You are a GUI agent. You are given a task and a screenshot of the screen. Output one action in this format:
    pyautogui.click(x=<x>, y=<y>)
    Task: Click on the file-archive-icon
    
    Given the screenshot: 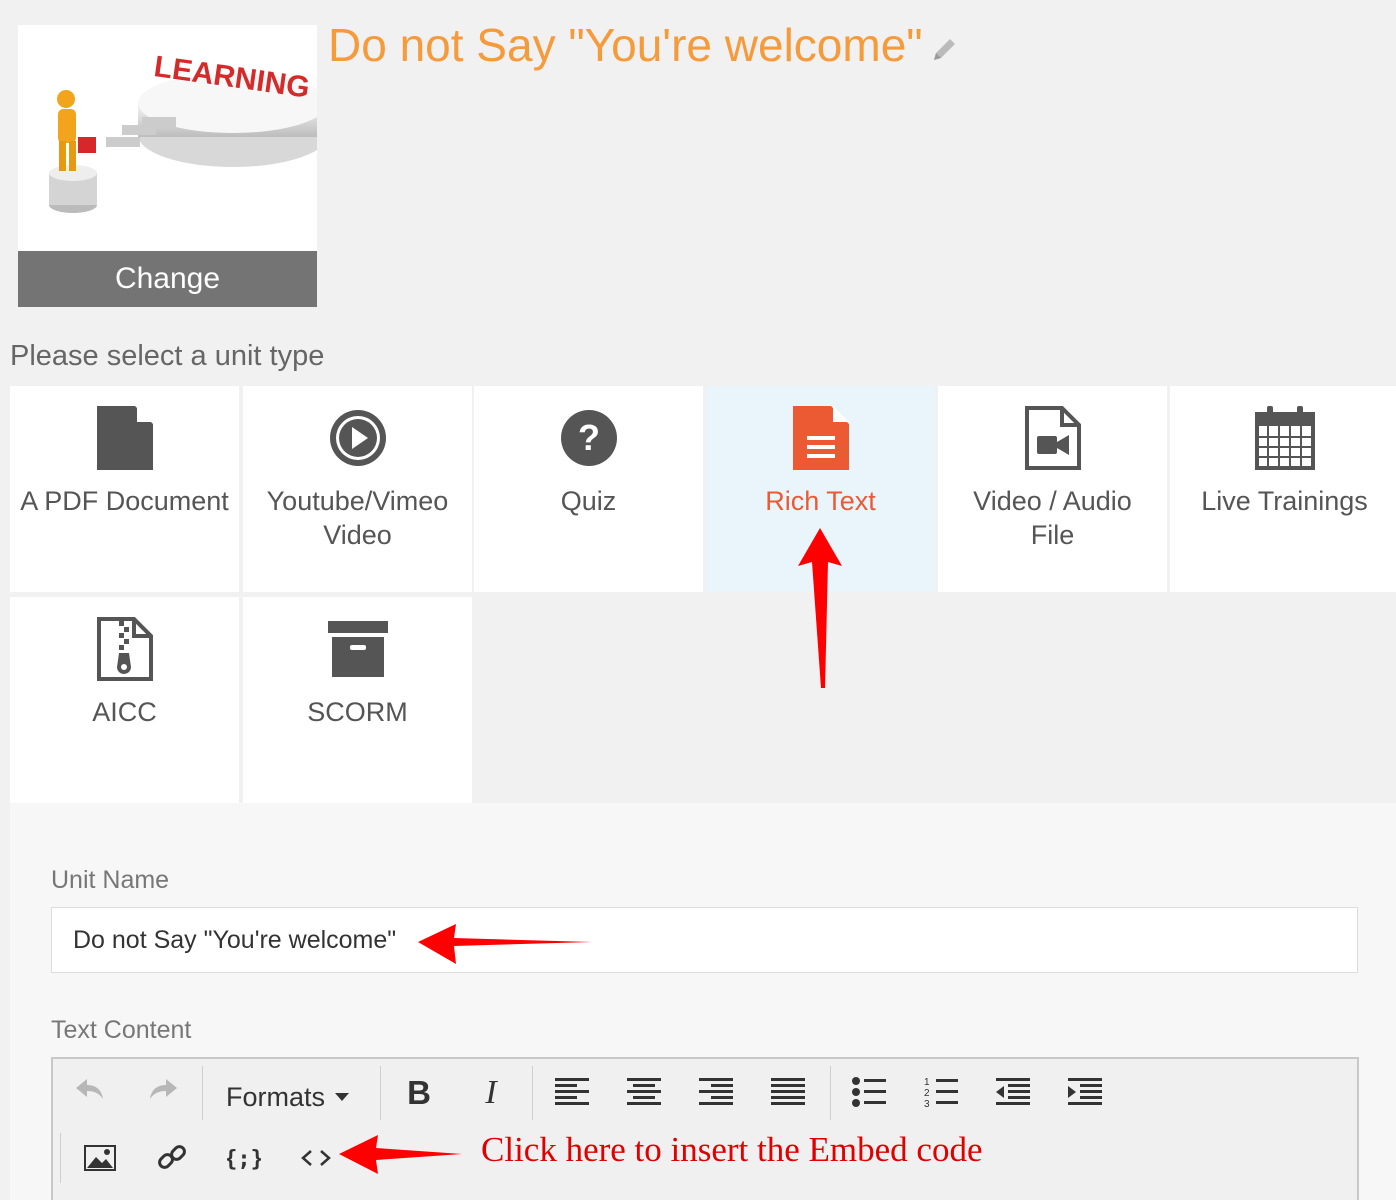 What is the action you would take?
    pyautogui.click(x=124, y=649)
    